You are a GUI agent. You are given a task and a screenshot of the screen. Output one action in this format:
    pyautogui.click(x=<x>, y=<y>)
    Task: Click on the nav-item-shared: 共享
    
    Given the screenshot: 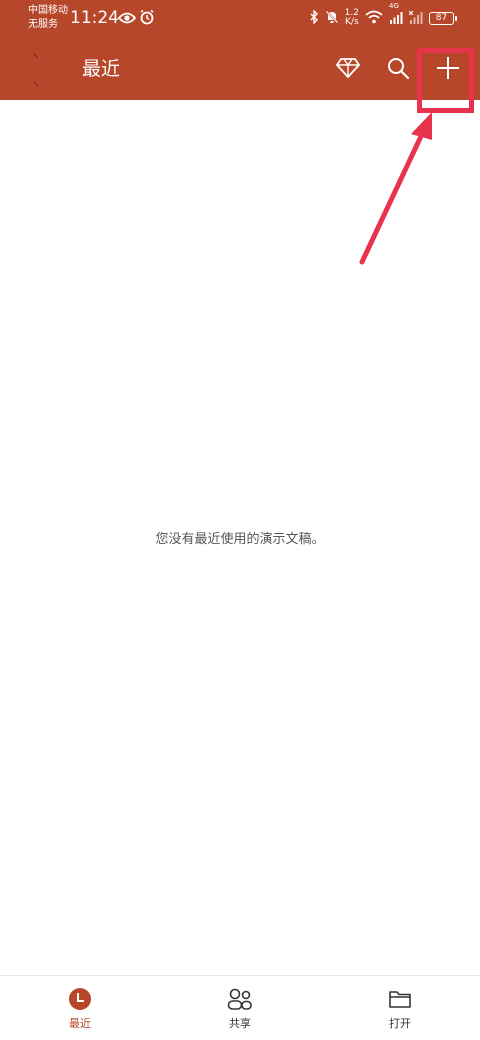 What is the action you would take?
    pyautogui.click(x=240, y=1008)
    